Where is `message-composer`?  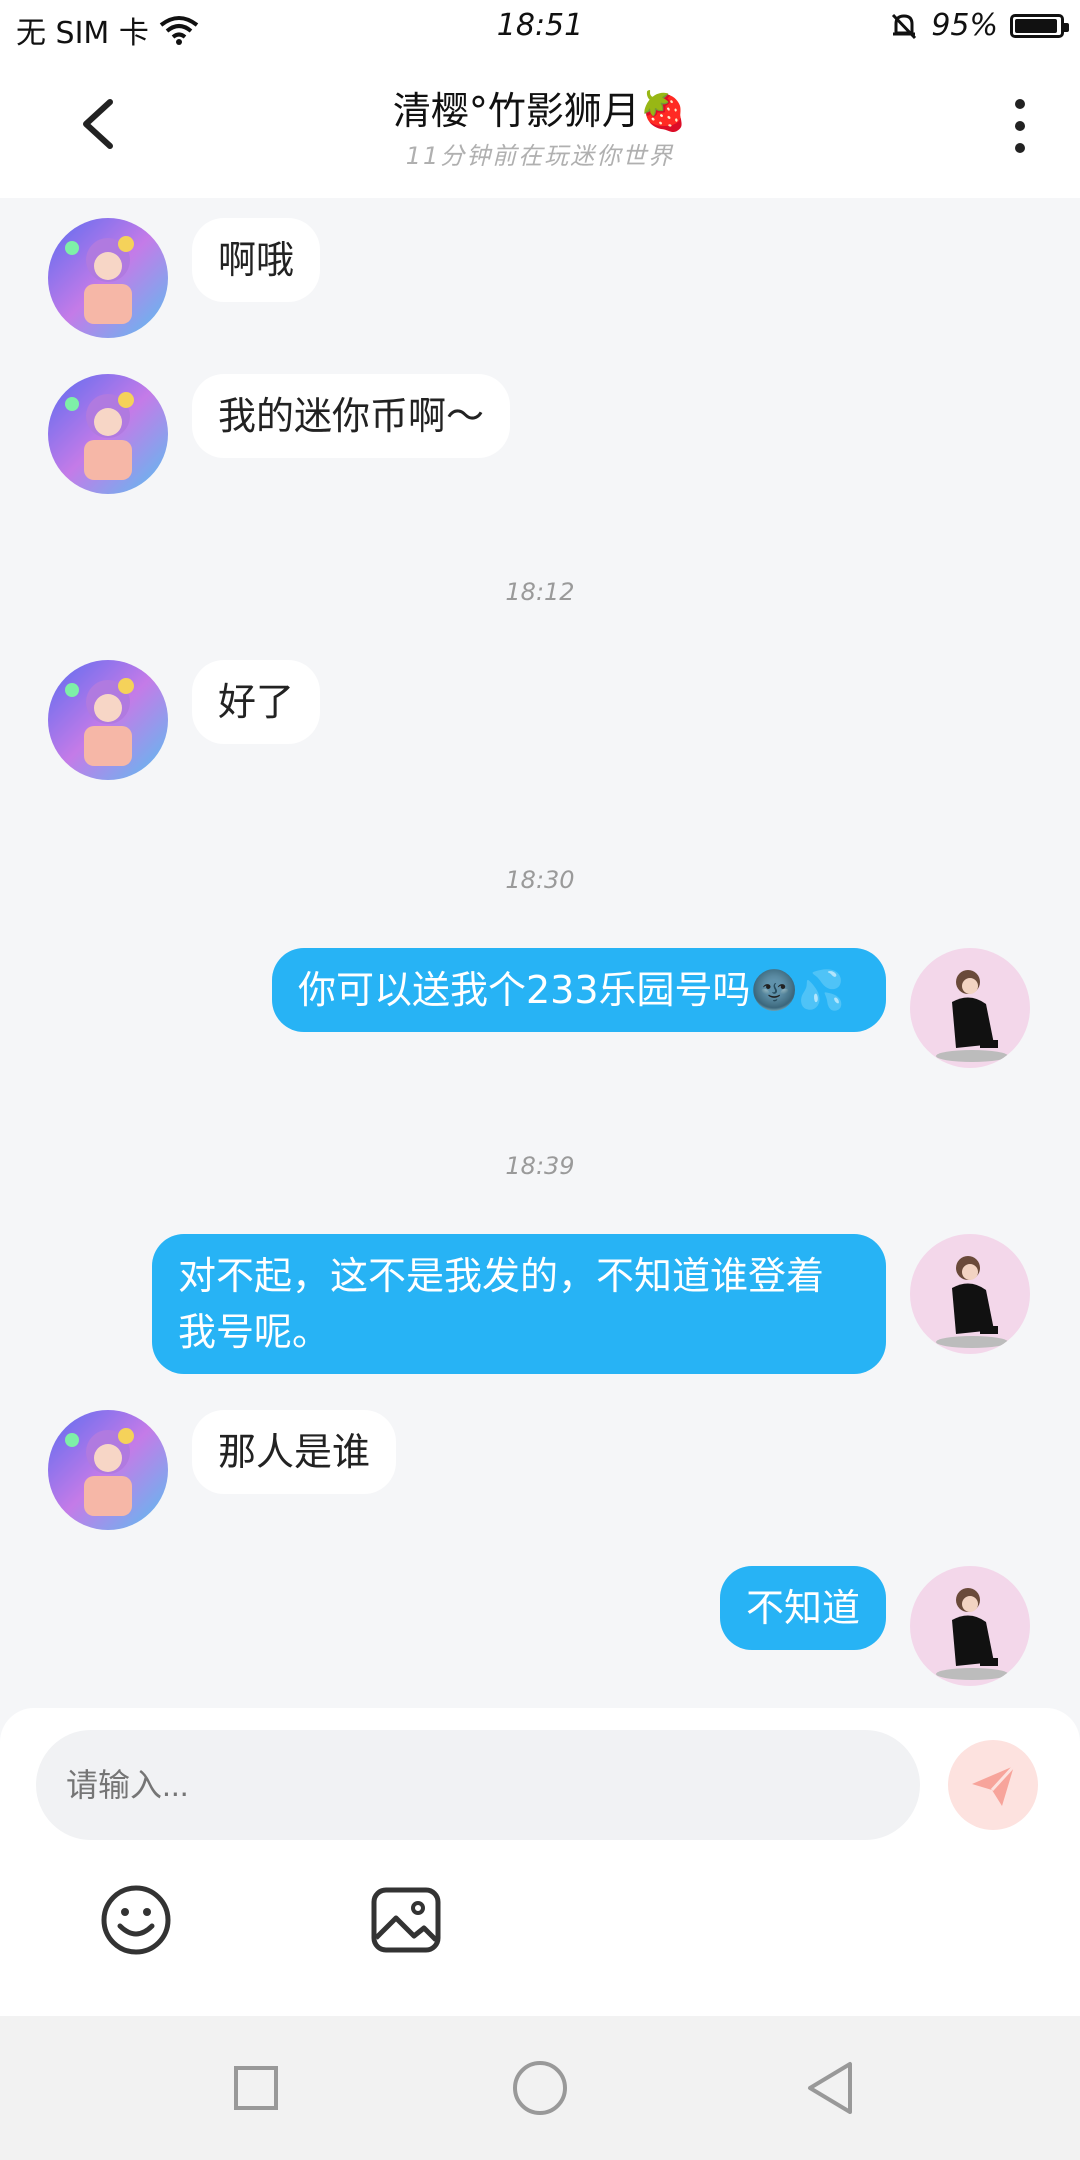 message-composer is located at coordinates (540, 1862).